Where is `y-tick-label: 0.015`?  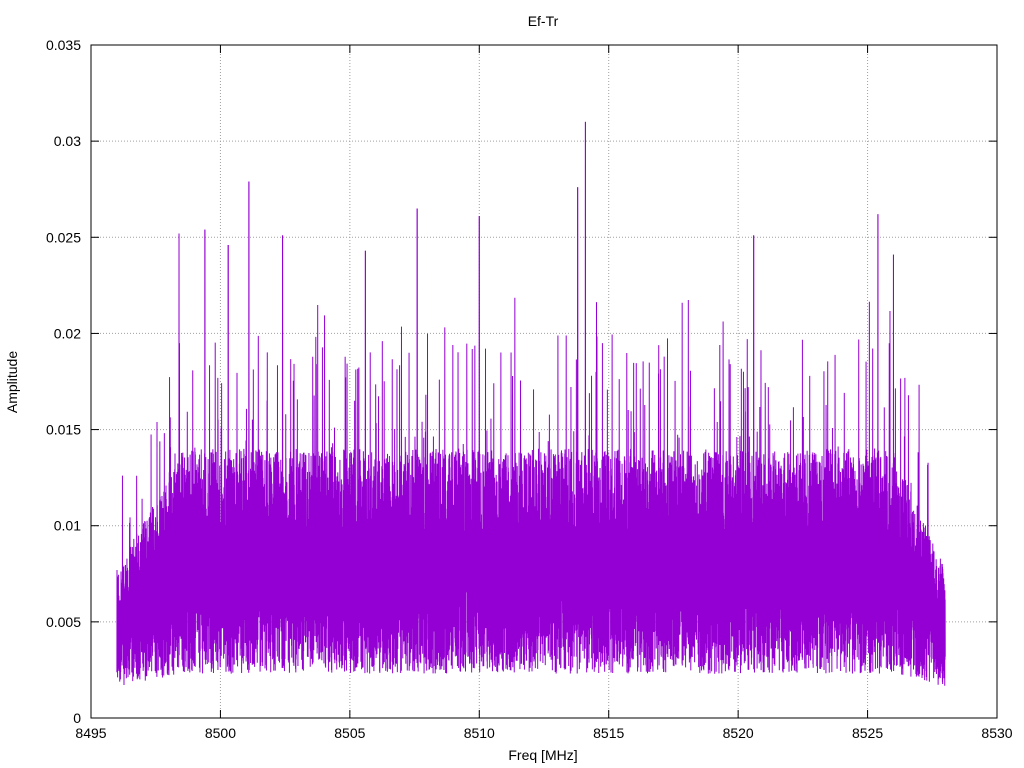 y-tick-label: 0.015 is located at coordinates (63, 430).